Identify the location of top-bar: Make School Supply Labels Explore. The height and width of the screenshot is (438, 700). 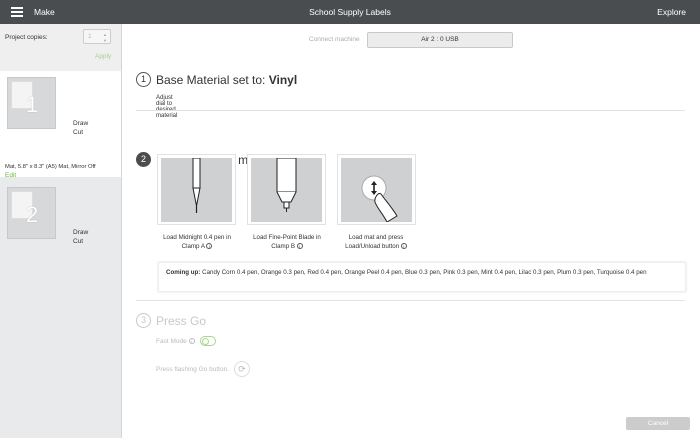
(350, 12).